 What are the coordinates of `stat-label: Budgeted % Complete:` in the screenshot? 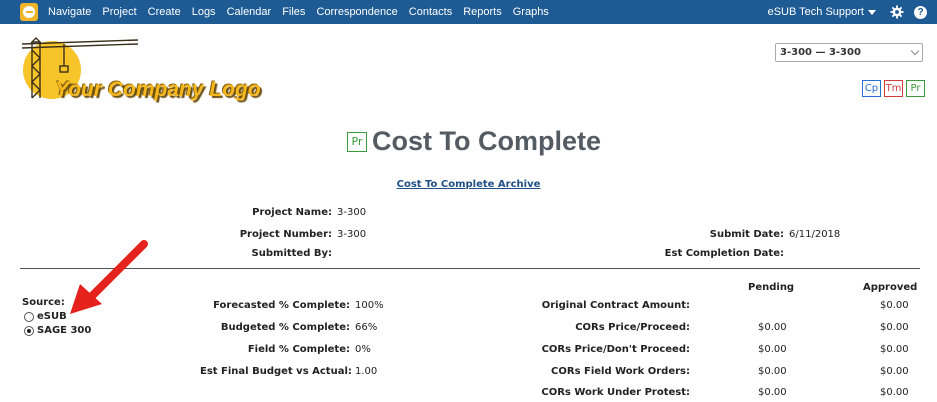 It's located at (285, 327).